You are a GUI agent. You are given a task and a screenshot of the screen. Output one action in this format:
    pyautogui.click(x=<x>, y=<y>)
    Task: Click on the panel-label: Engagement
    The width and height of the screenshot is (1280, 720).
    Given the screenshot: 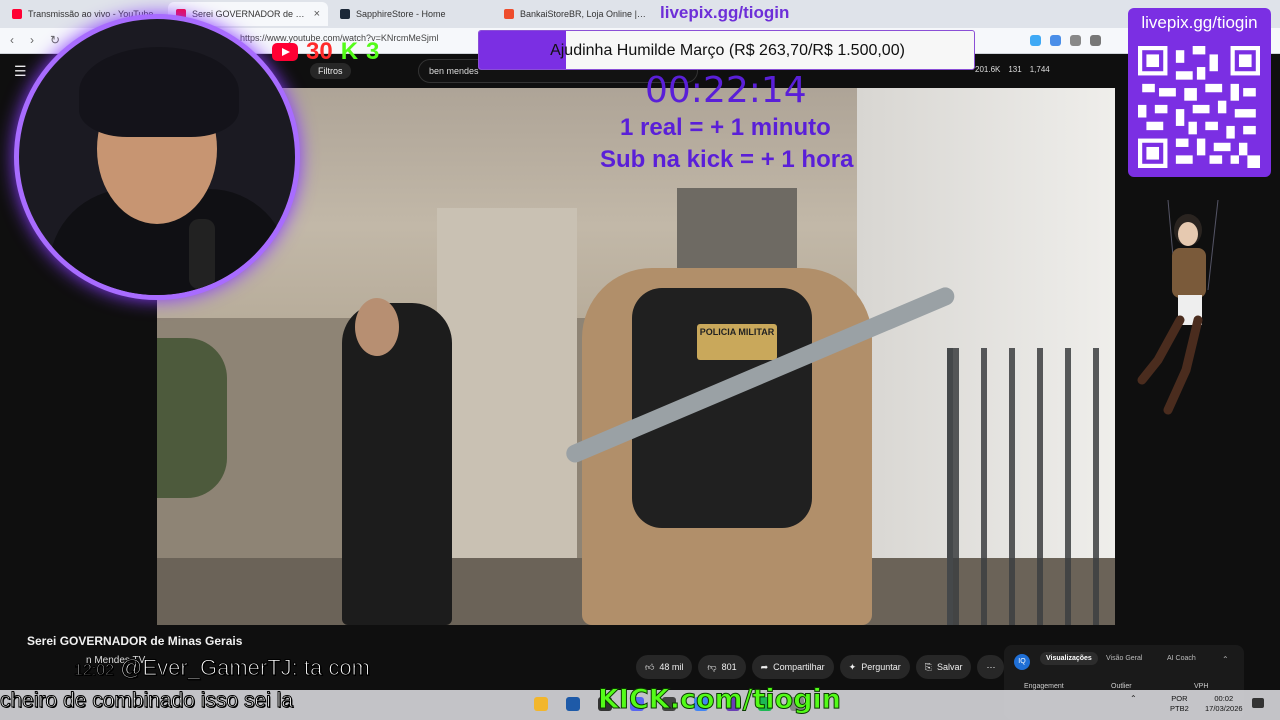 What is the action you would take?
    pyautogui.click(x=1044, y=686)
    